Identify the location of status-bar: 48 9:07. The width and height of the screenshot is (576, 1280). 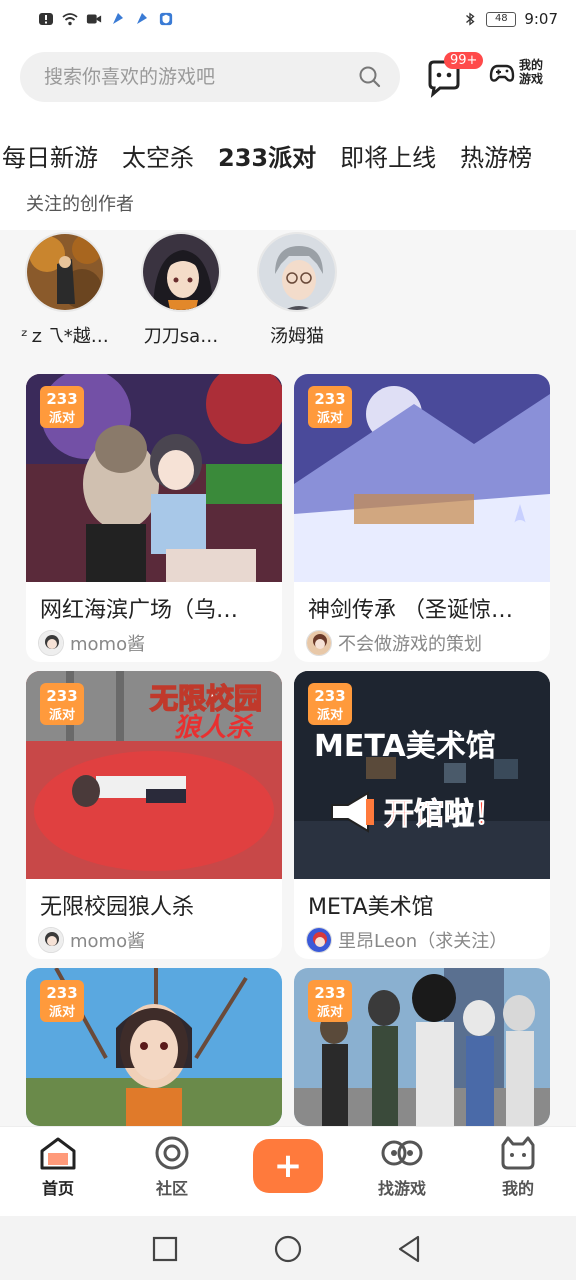
(288, 19).